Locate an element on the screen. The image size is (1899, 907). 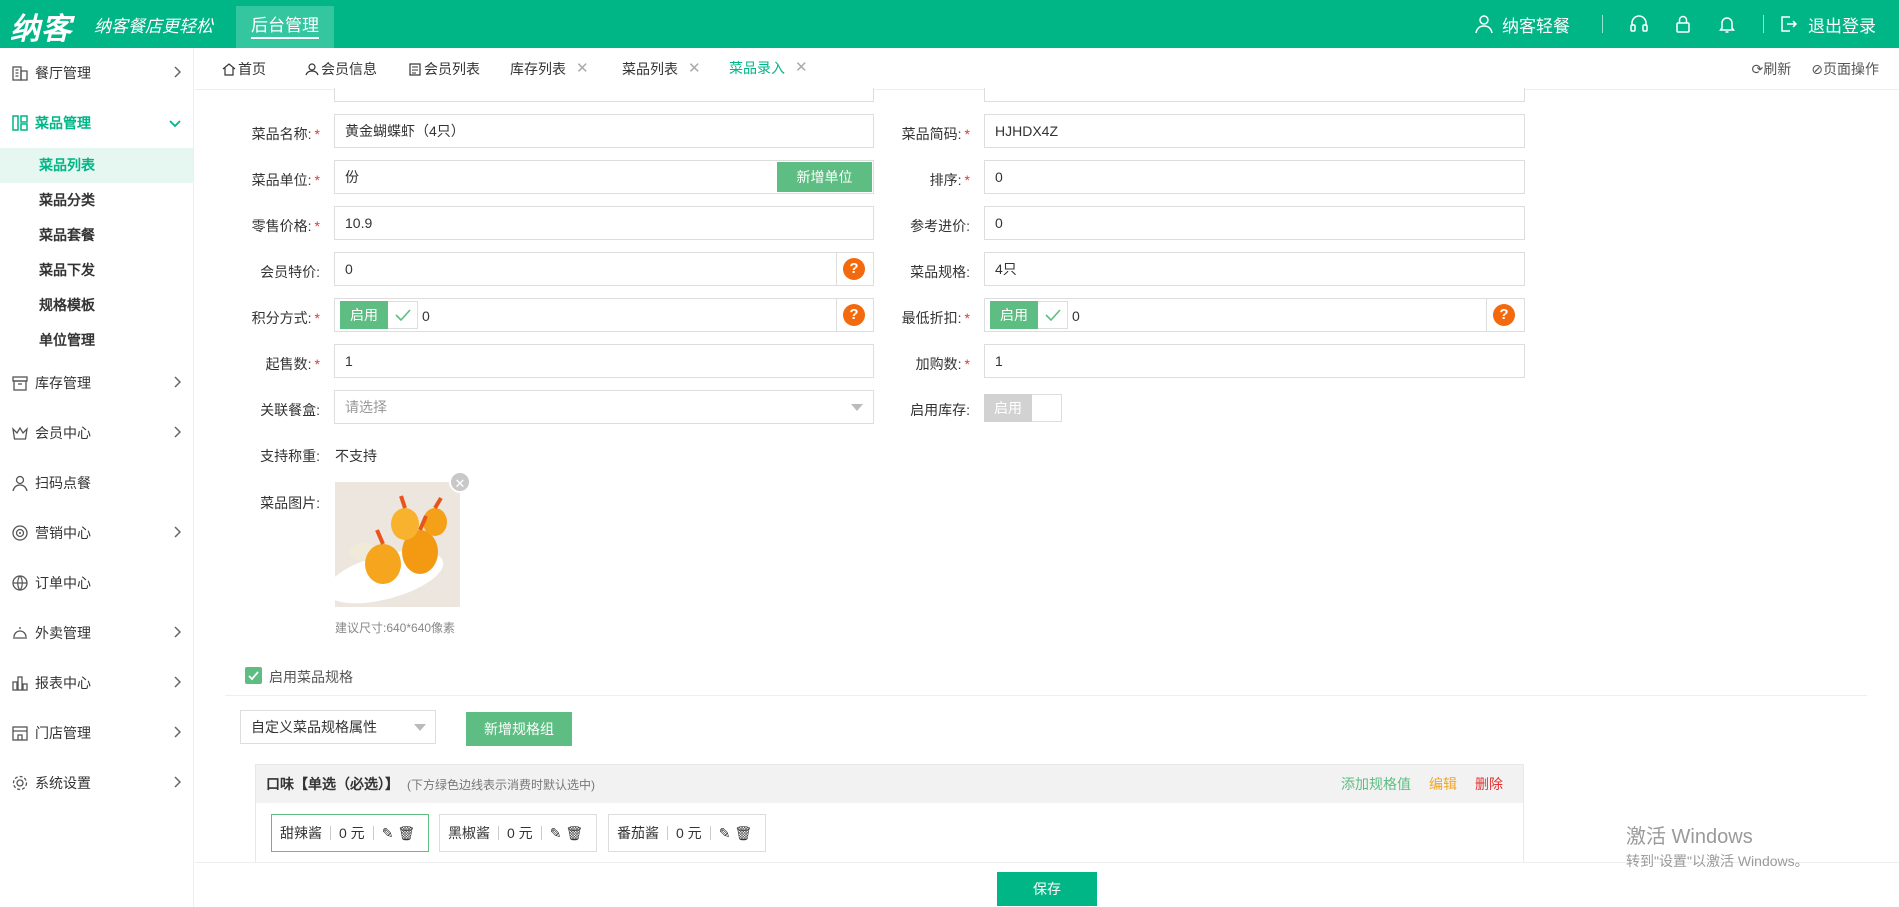
sidebar-sub-dish-category: 菜品分类 is located at coordinates (96, 200).